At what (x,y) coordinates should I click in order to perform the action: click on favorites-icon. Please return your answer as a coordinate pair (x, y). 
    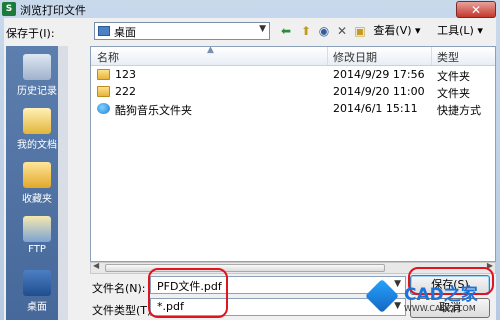
    Looking at the image, I should click on (37, 175).